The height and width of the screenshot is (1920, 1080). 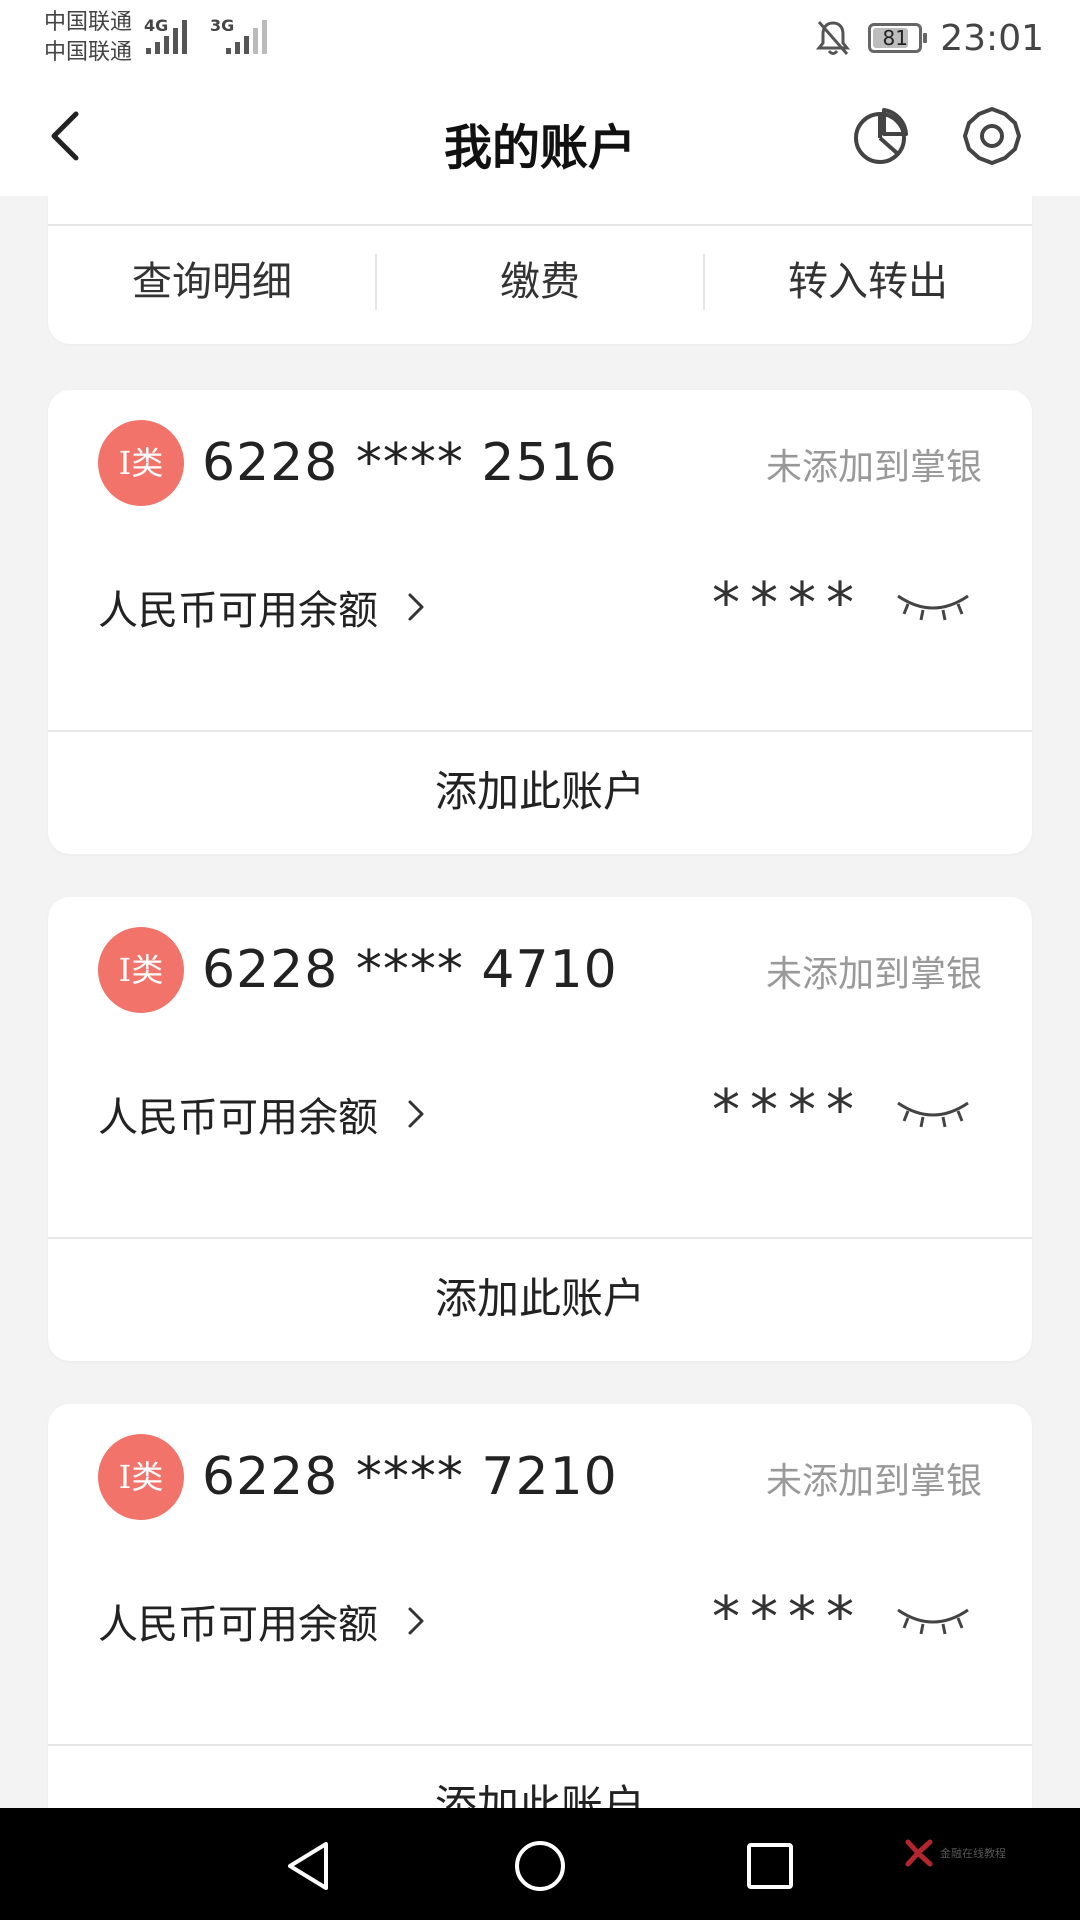 I want to click on carrier-2: 中国联通, so click(x=88, y=52).